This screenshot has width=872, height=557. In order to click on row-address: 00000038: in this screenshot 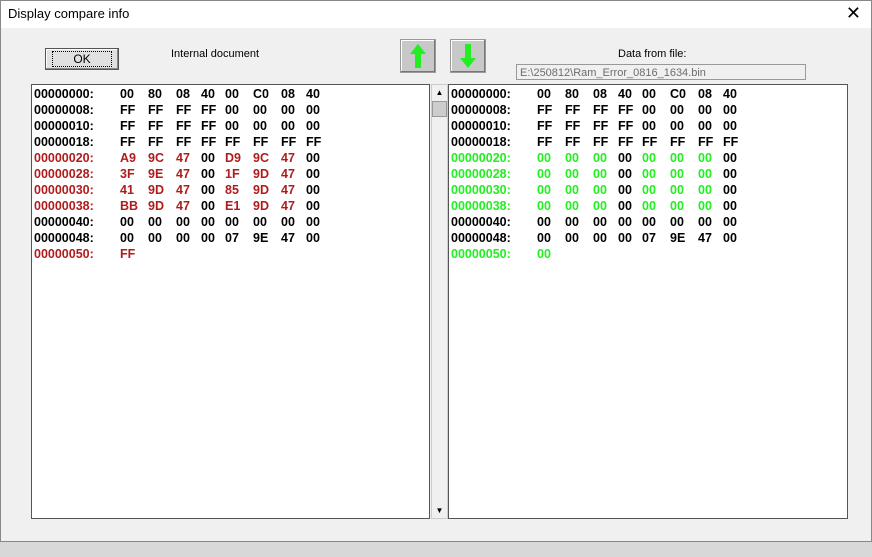, I will do `click(481, 206)`.